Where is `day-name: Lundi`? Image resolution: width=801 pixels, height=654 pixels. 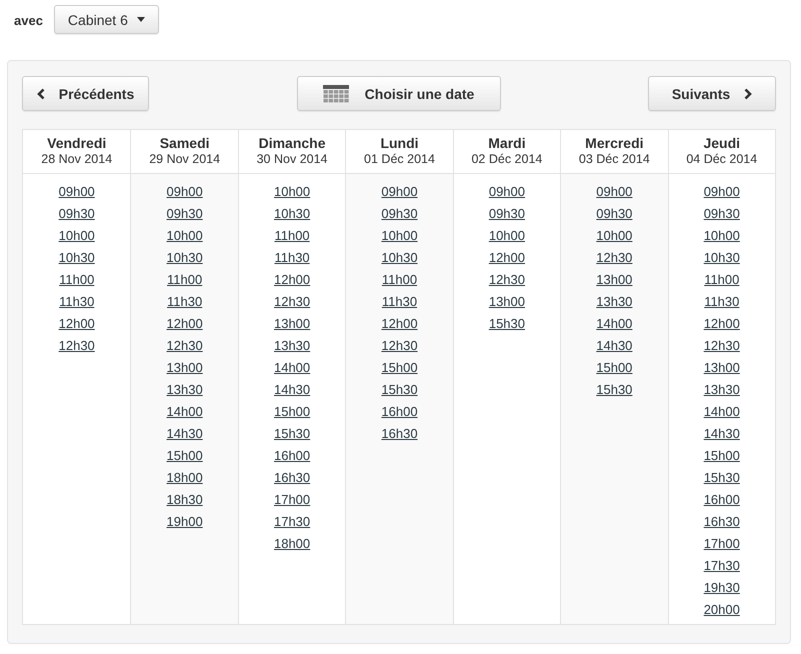 day-name: Lundi is located at coordinates (399, 143).